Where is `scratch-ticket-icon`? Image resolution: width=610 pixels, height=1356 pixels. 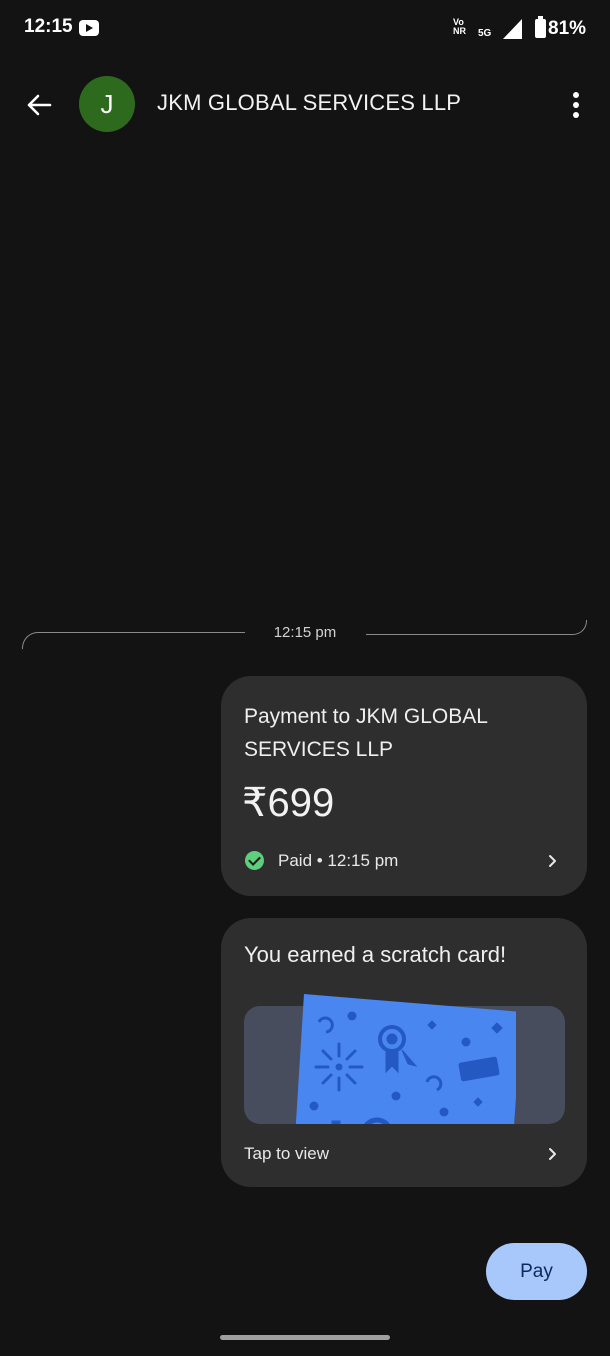 scratch-ticket-icon is located at coordinates (405, 1059).